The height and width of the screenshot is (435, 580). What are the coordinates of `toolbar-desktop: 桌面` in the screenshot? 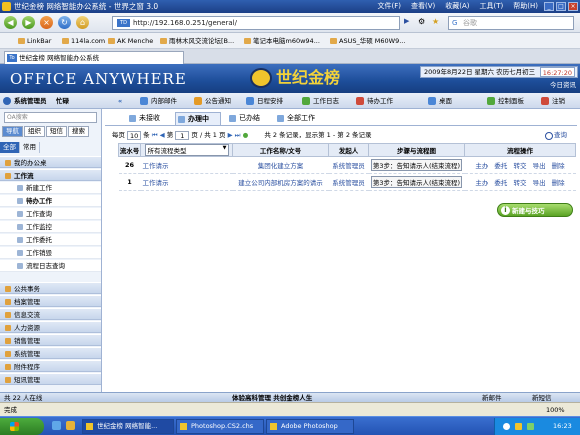 It's located at (440, 101).